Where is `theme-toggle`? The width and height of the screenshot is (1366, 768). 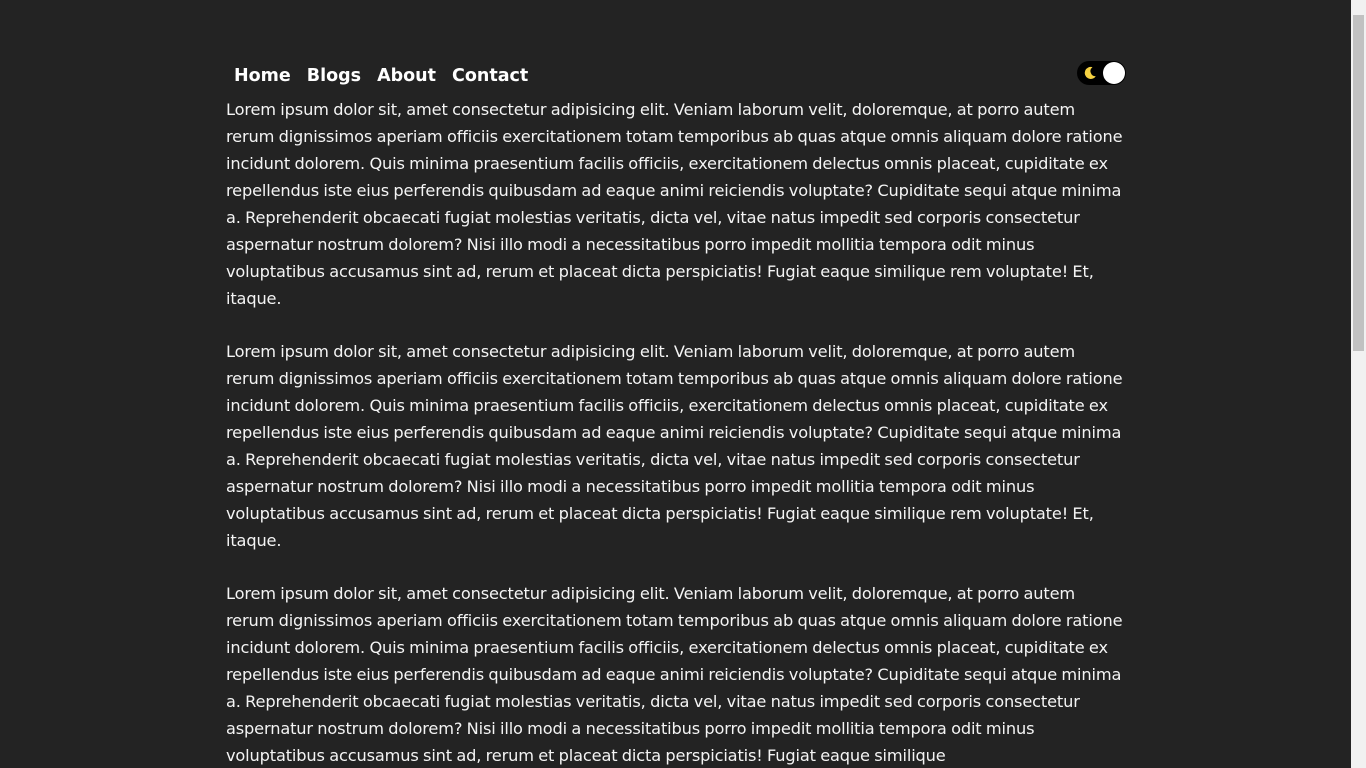 theme-toggle is located at coordinates (1101, 73).